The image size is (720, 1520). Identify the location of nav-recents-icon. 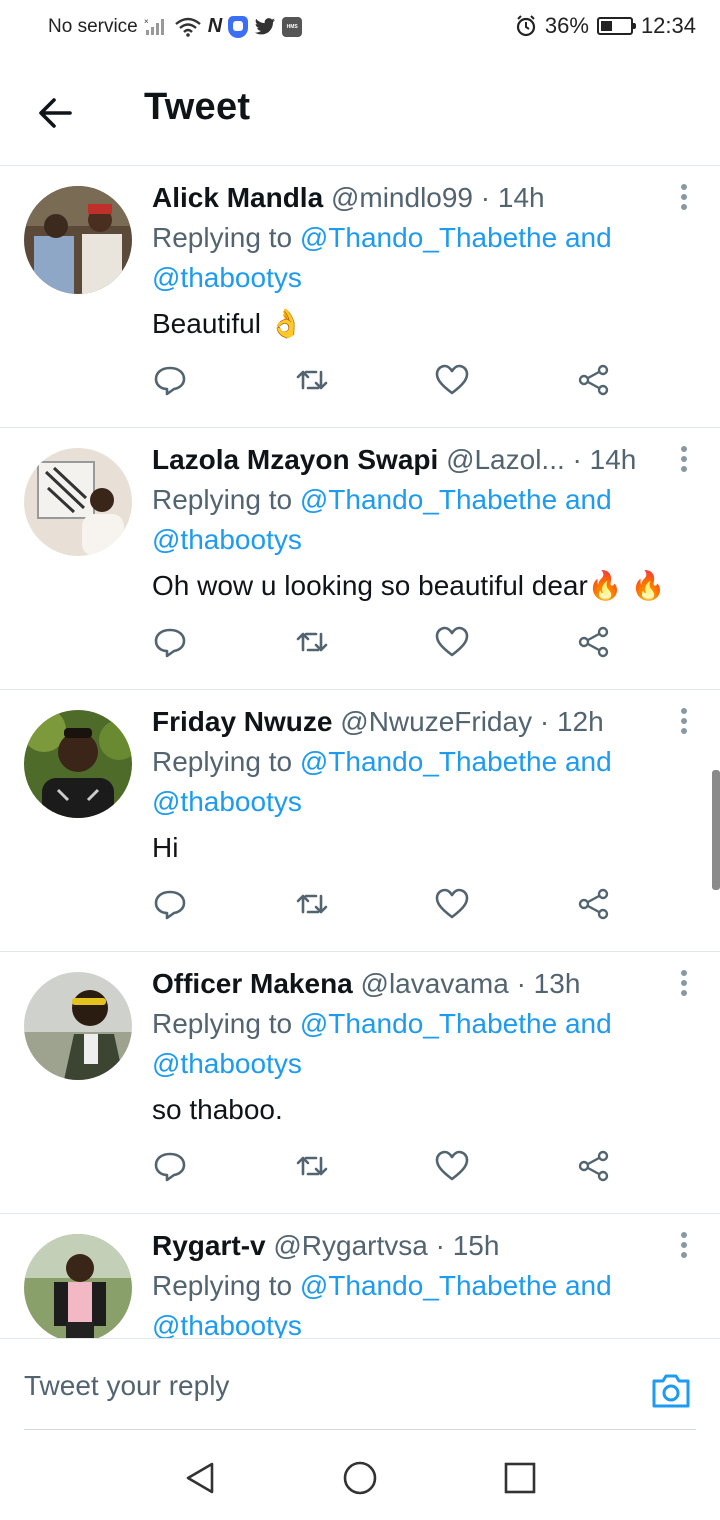
(520, 1478).